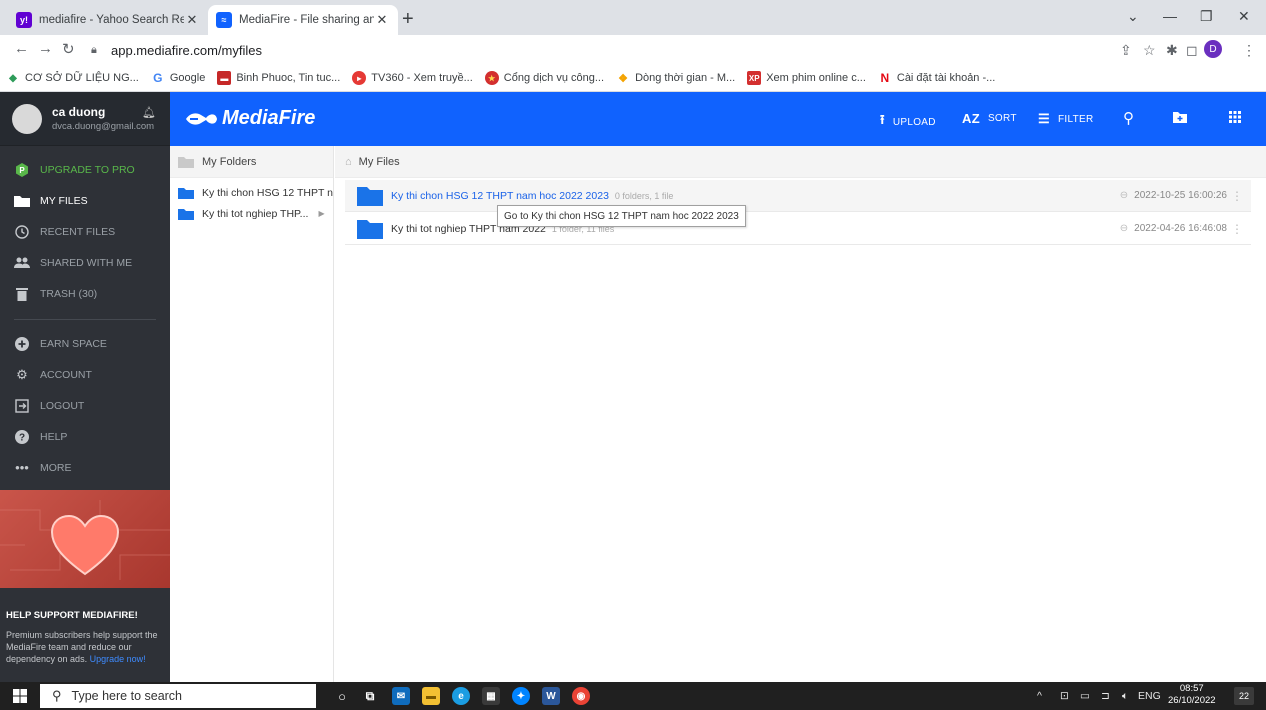  Describe the element at coordinates (623, 78) in the screenshot. I see `timeline-icon: ❖` at that location.